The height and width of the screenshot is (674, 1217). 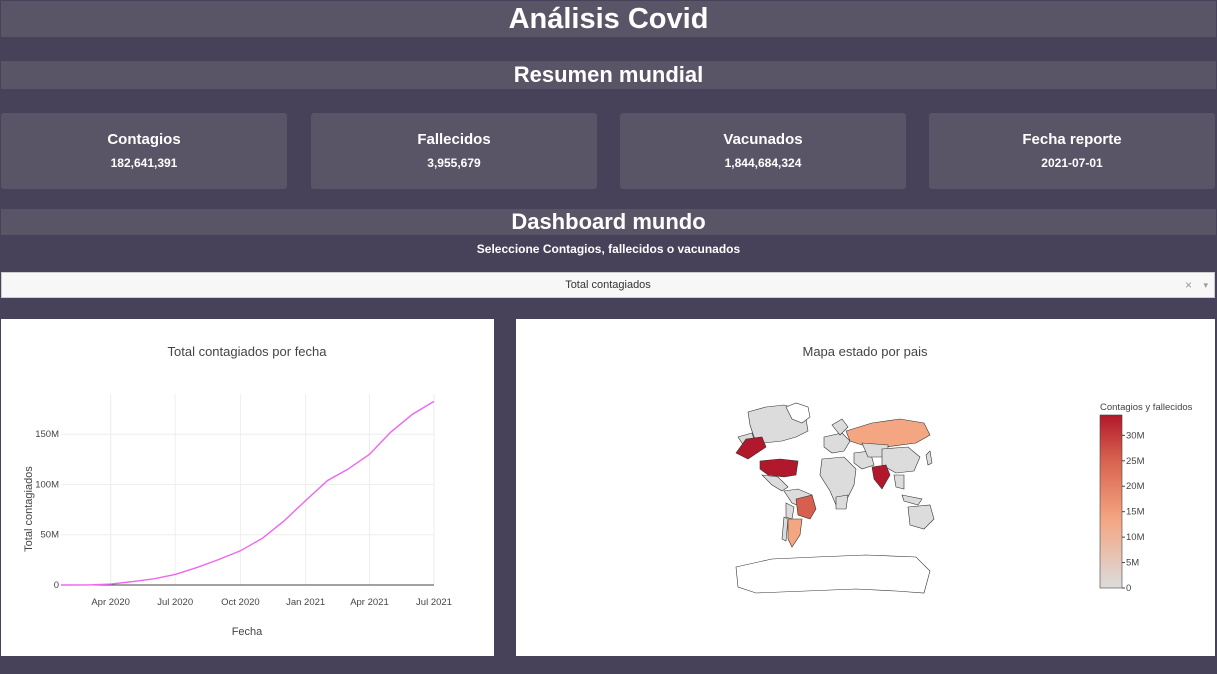 I want to click on colorbar-tick-label: 15M, so click(x=1135, y=512).